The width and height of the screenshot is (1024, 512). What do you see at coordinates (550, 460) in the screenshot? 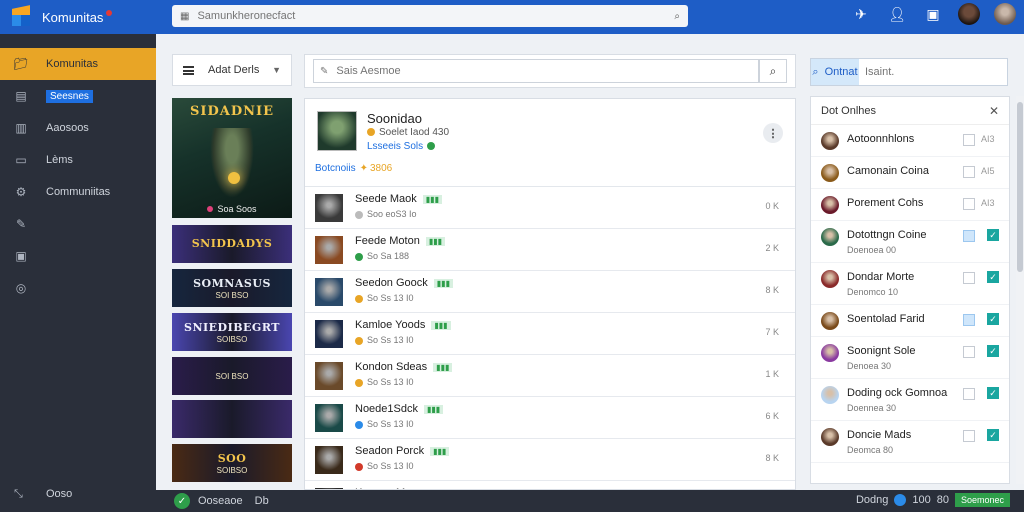
I see `table-row: Seadon Porck ▮▮▮ So Ss 13 I0 8 K` at bounding box center [550, 460].